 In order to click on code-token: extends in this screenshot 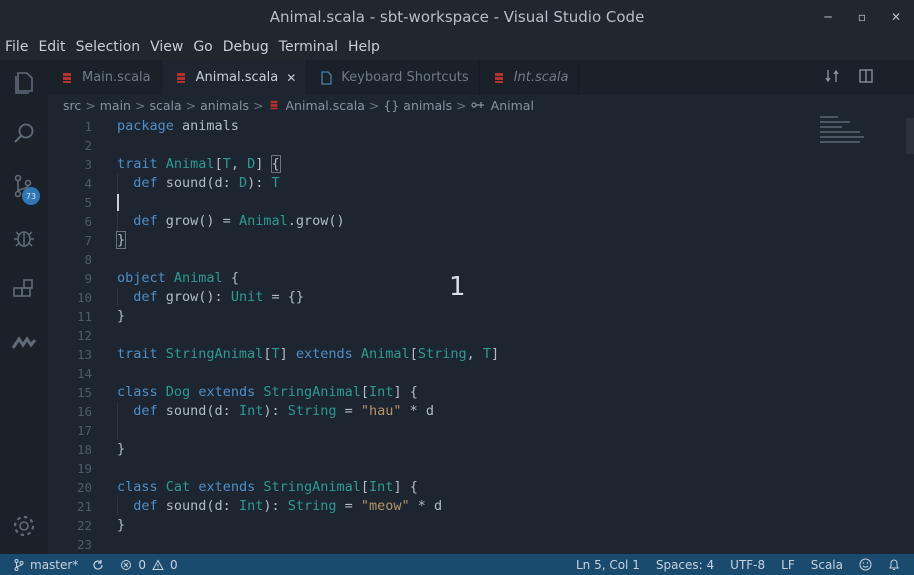, I will do `click(227, 392)`.